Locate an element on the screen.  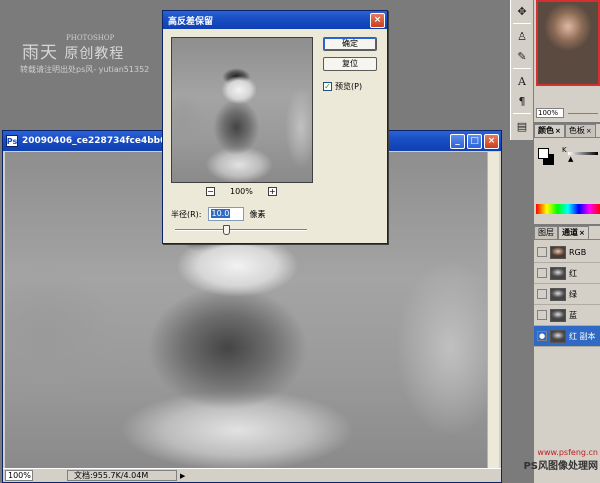
window-controls: _ □ × is located at coordinates (475, 141).